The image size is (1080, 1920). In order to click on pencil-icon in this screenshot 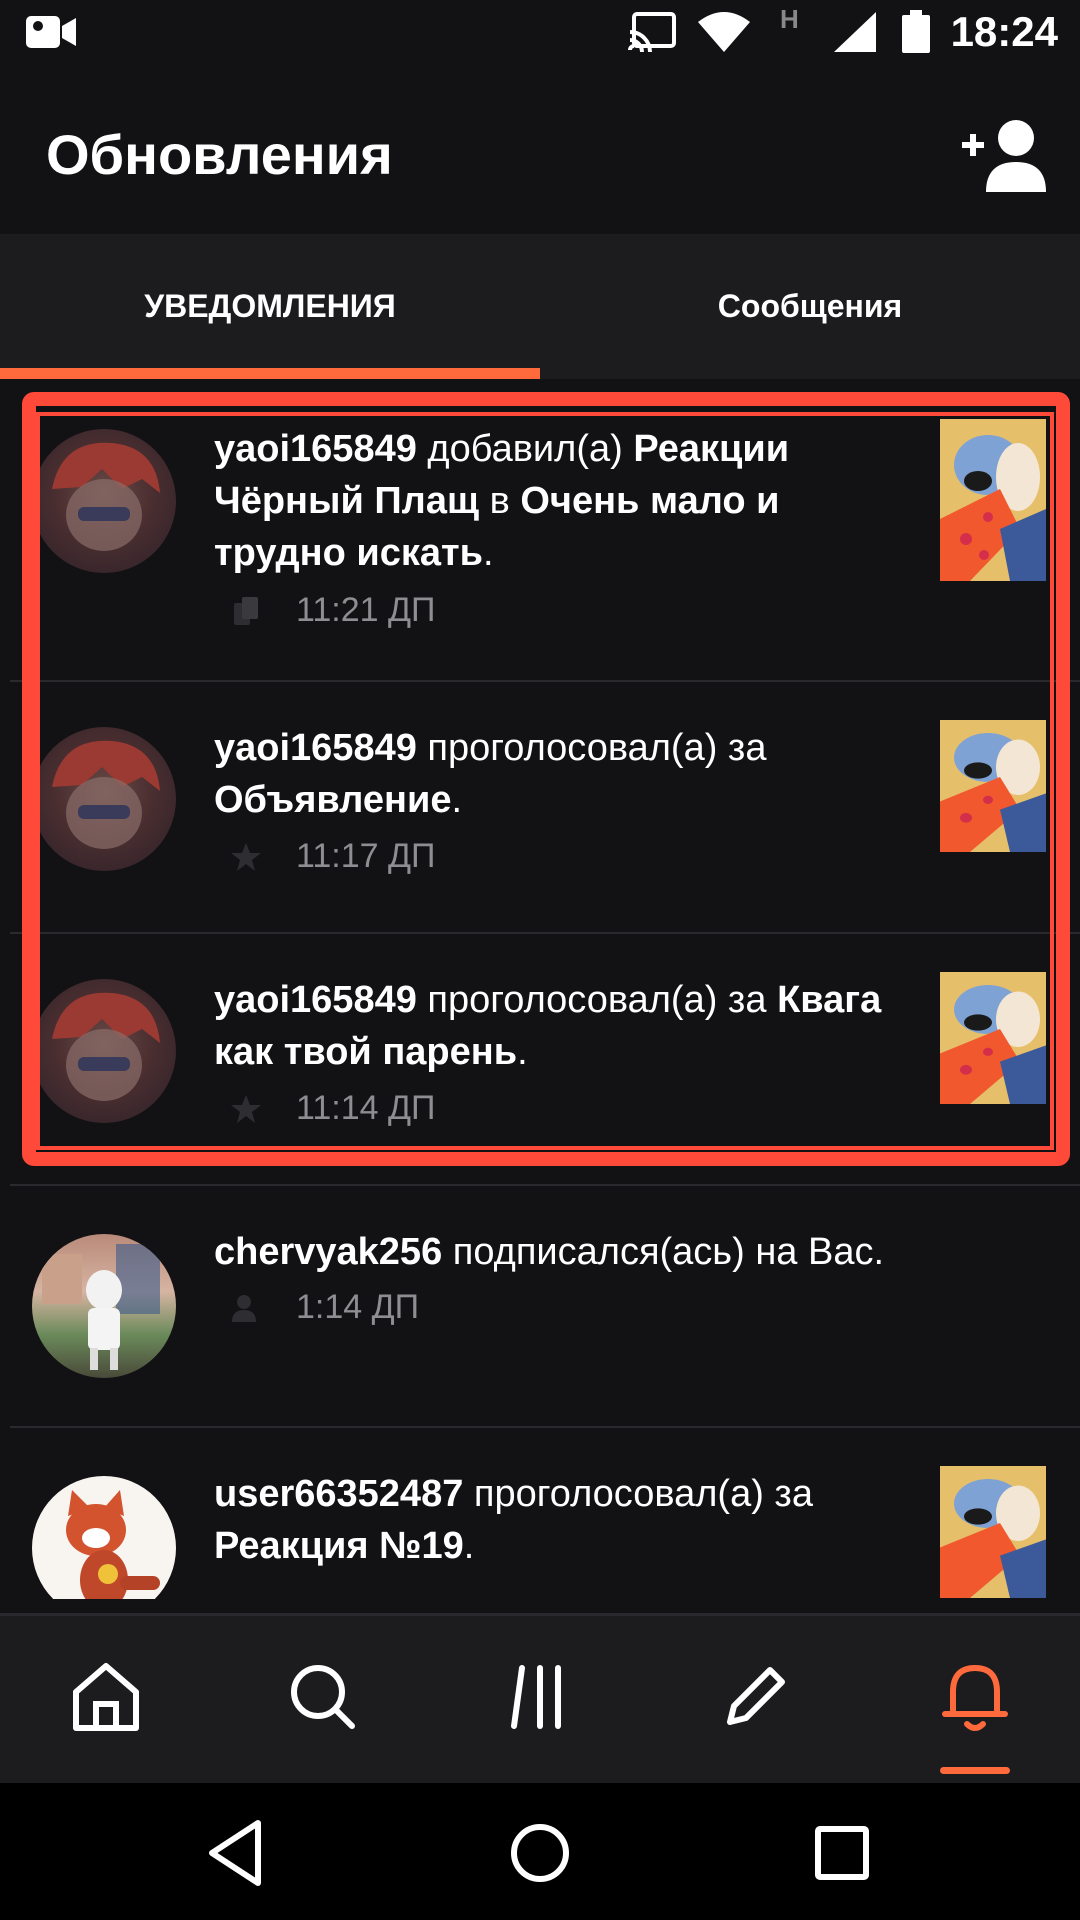, I will do `click(756, 1696)`.